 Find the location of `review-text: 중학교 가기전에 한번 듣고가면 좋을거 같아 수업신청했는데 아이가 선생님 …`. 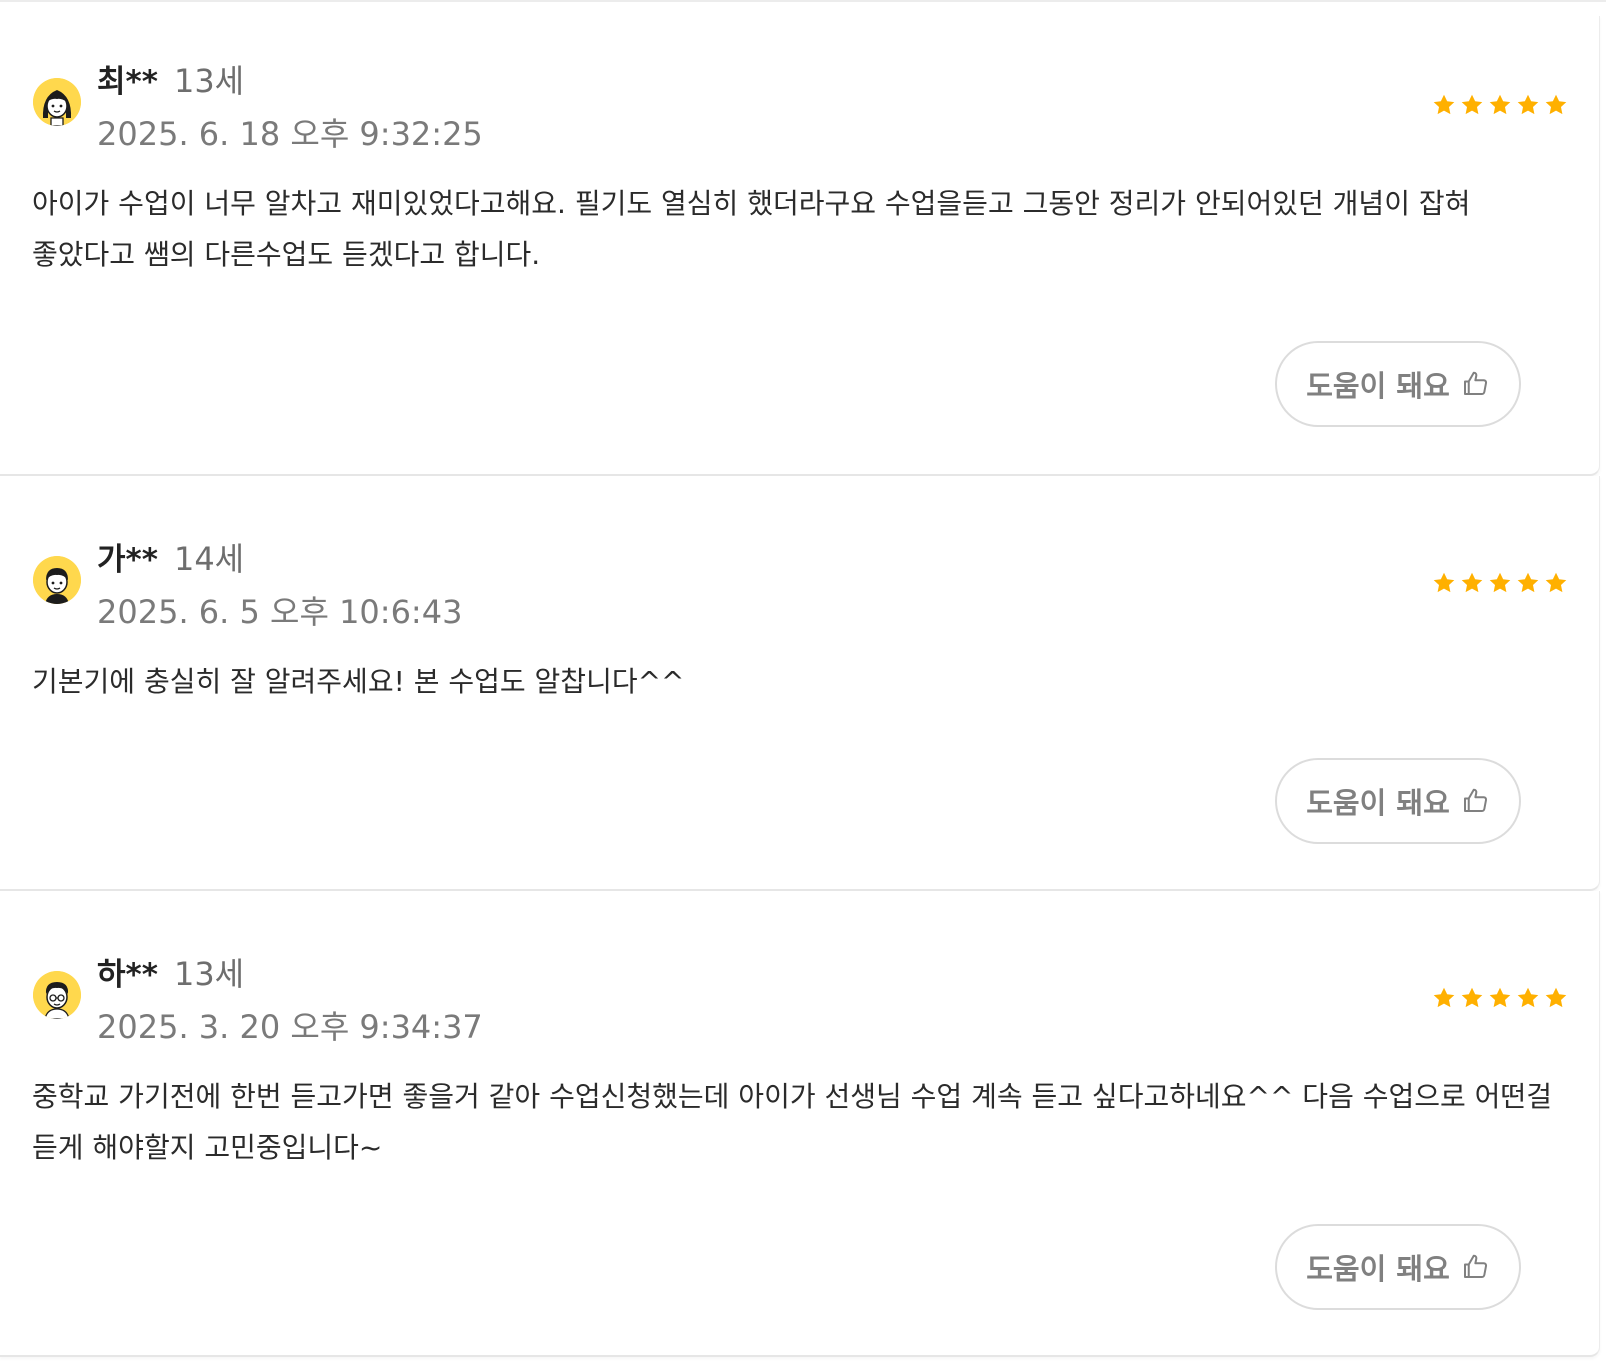

review-text: 중학교 가기전에 한번 듣고가면 좋을거 같아 수업신청했는데 아이가 선생님 … is located at coordinates (792, 1122).